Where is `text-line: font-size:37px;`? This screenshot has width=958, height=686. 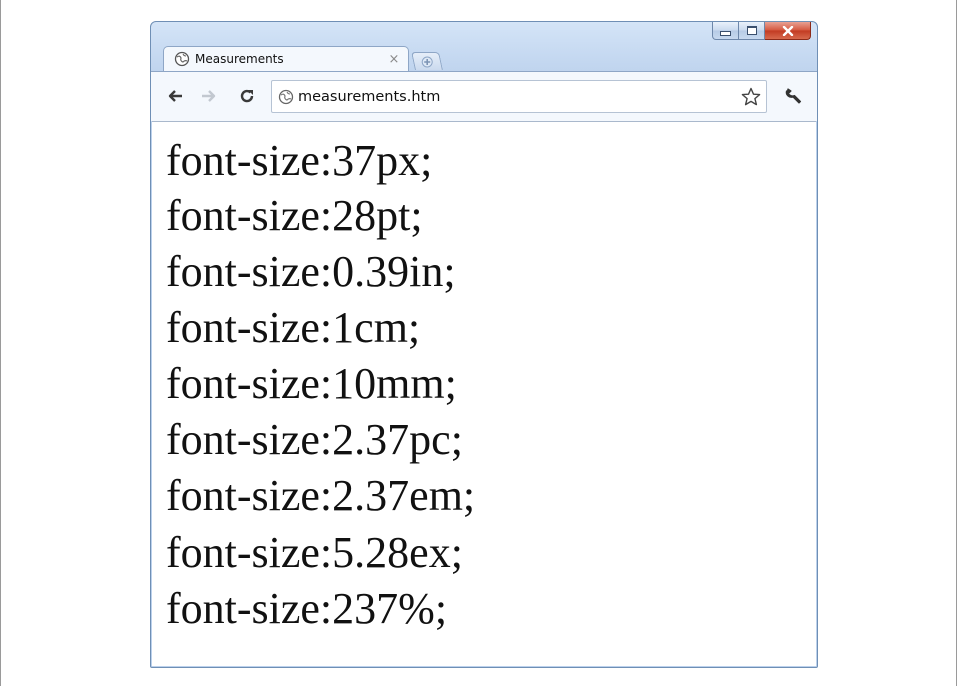
text-line: font-size:37px; is located at coordinates (299, 160).